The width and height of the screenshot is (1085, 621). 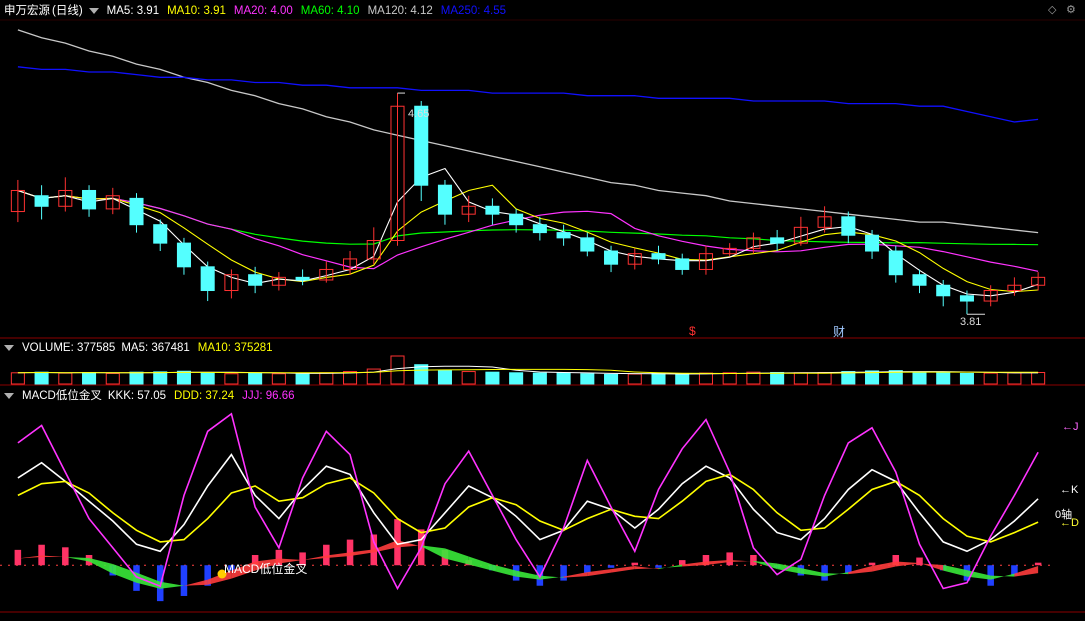 What do you see at coordinates (971, 322) in the screenshot?
I see `low-price-marker: 3.81` at bounding box center [971, 322].